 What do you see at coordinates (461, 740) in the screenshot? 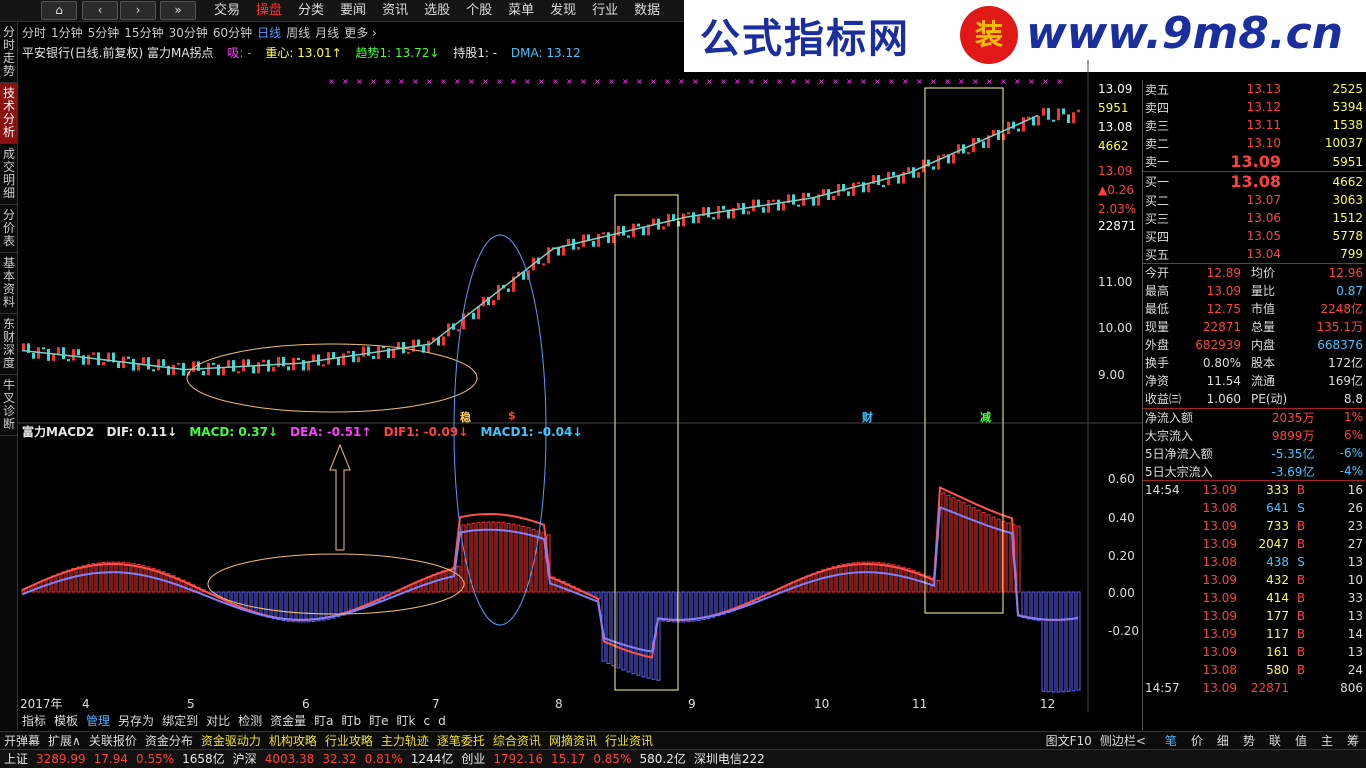
I see `function-tab: 逐笔委托` at bounding box center [461, 740].